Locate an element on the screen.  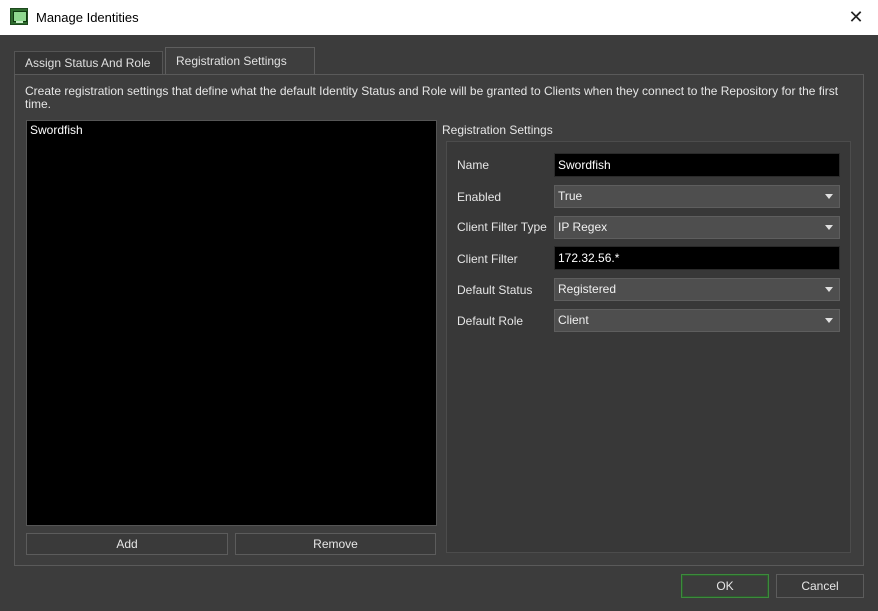
monitor-app-icon is located at coordinates (19, 16).